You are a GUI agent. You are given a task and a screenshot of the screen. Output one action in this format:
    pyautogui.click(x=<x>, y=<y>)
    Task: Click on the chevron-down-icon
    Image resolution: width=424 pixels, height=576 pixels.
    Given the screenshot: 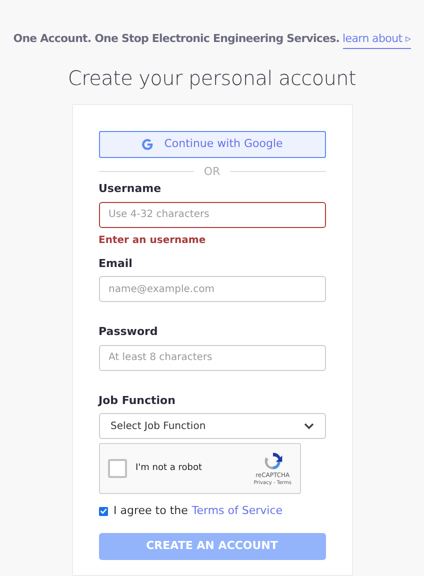 What is the action you would take?
    pyautogui.click(x=309, y=426)
    